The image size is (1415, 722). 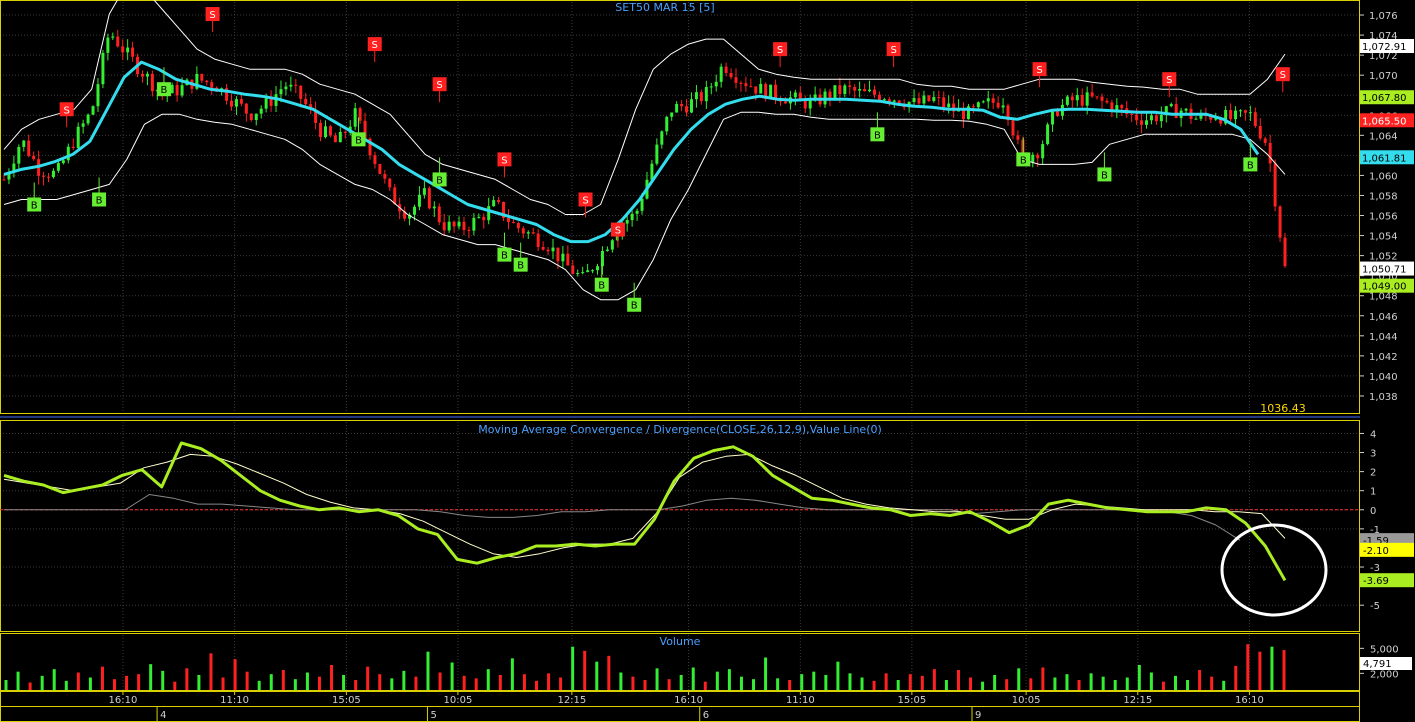 I want to click on macd-tag-text: -2.10, so click(x=1376, y=551).